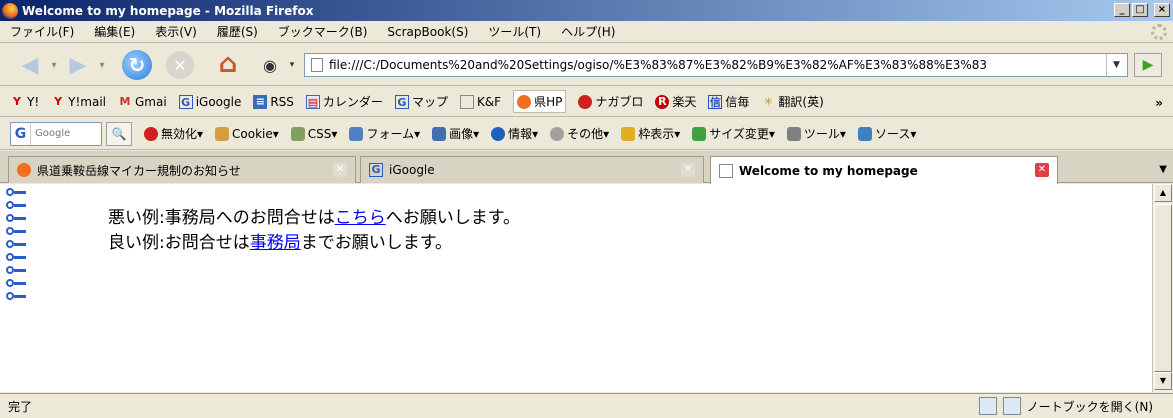 The image size is (1173, 418). I want to click on back-arrow-icon: ◀, so click(30, 65).